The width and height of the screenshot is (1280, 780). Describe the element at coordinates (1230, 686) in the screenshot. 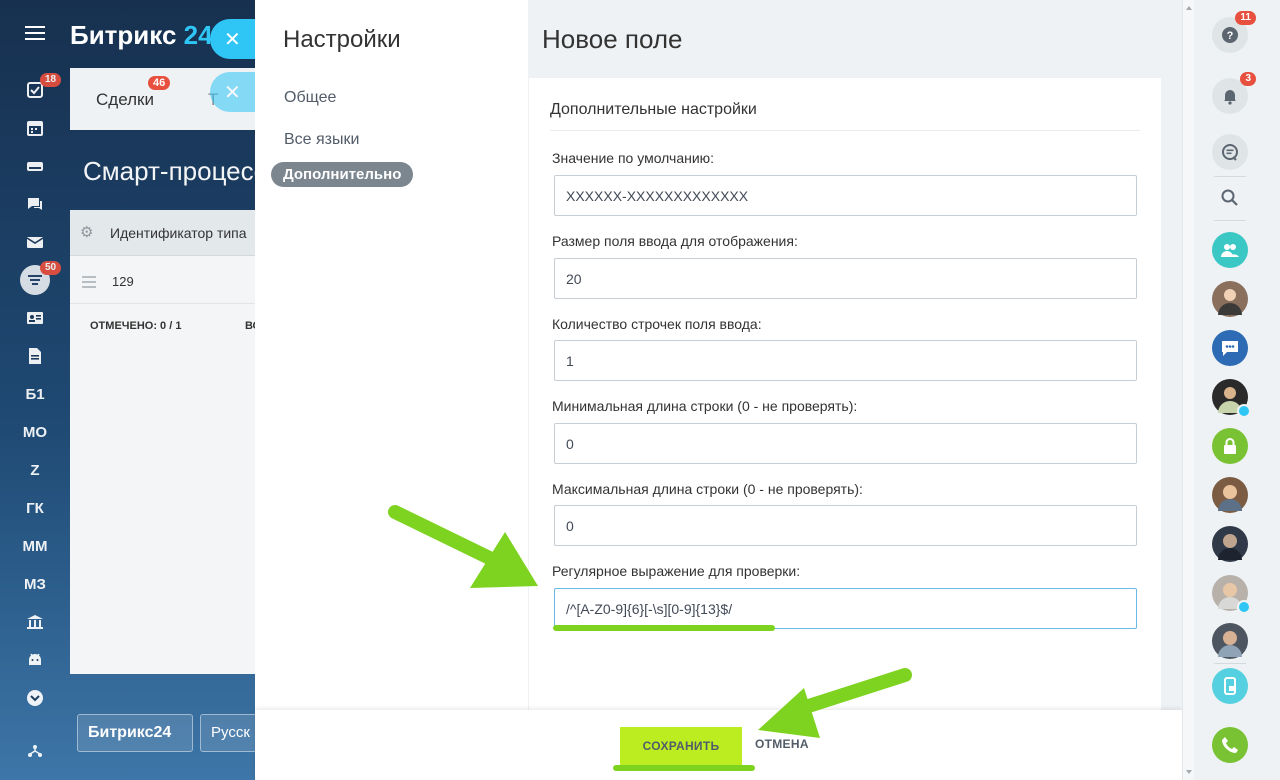

I see `mobile-app-icon` at that location.